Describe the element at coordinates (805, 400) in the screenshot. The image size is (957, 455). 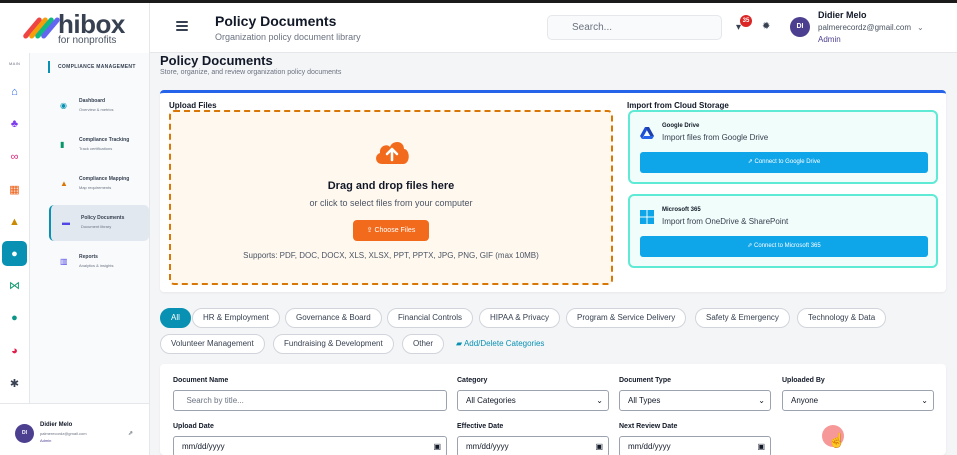
I see `uploaded-by-value: Anyone` at that location.